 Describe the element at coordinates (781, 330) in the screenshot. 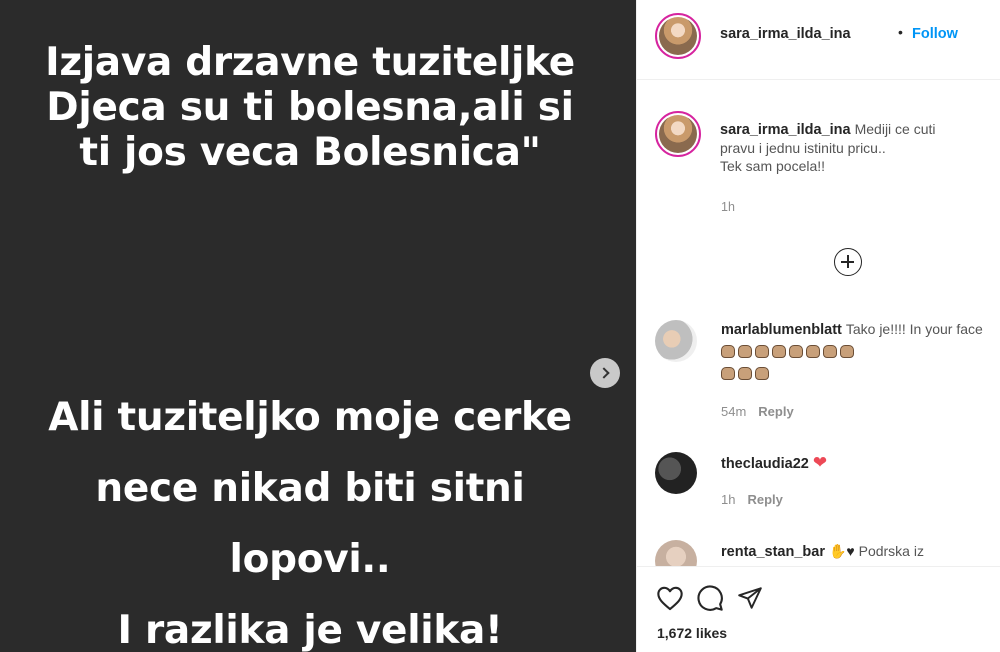

I see `comment-username: marlablumenblatt` at that location.